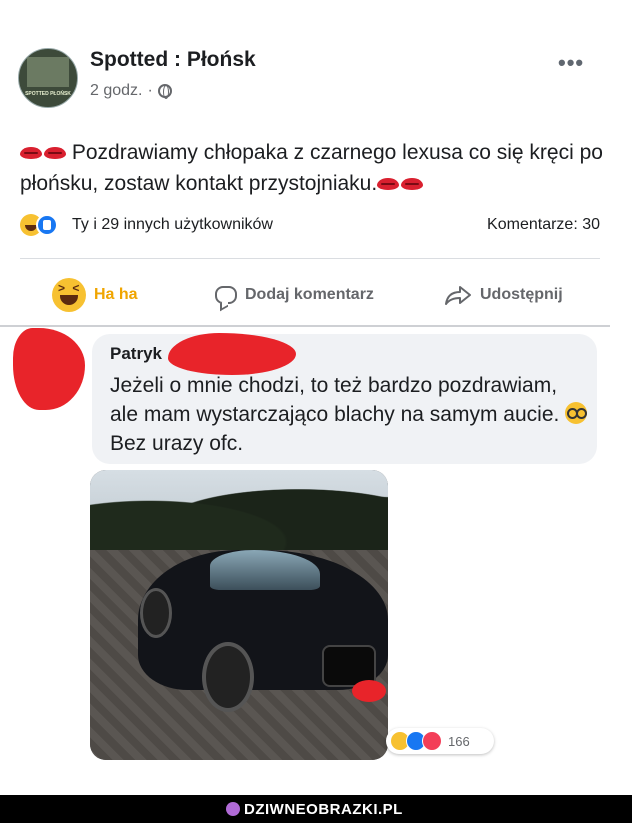 The width and height of the screenshot is (632, 823). I want to click on share-button: Udostępnij, so click(503, 295).